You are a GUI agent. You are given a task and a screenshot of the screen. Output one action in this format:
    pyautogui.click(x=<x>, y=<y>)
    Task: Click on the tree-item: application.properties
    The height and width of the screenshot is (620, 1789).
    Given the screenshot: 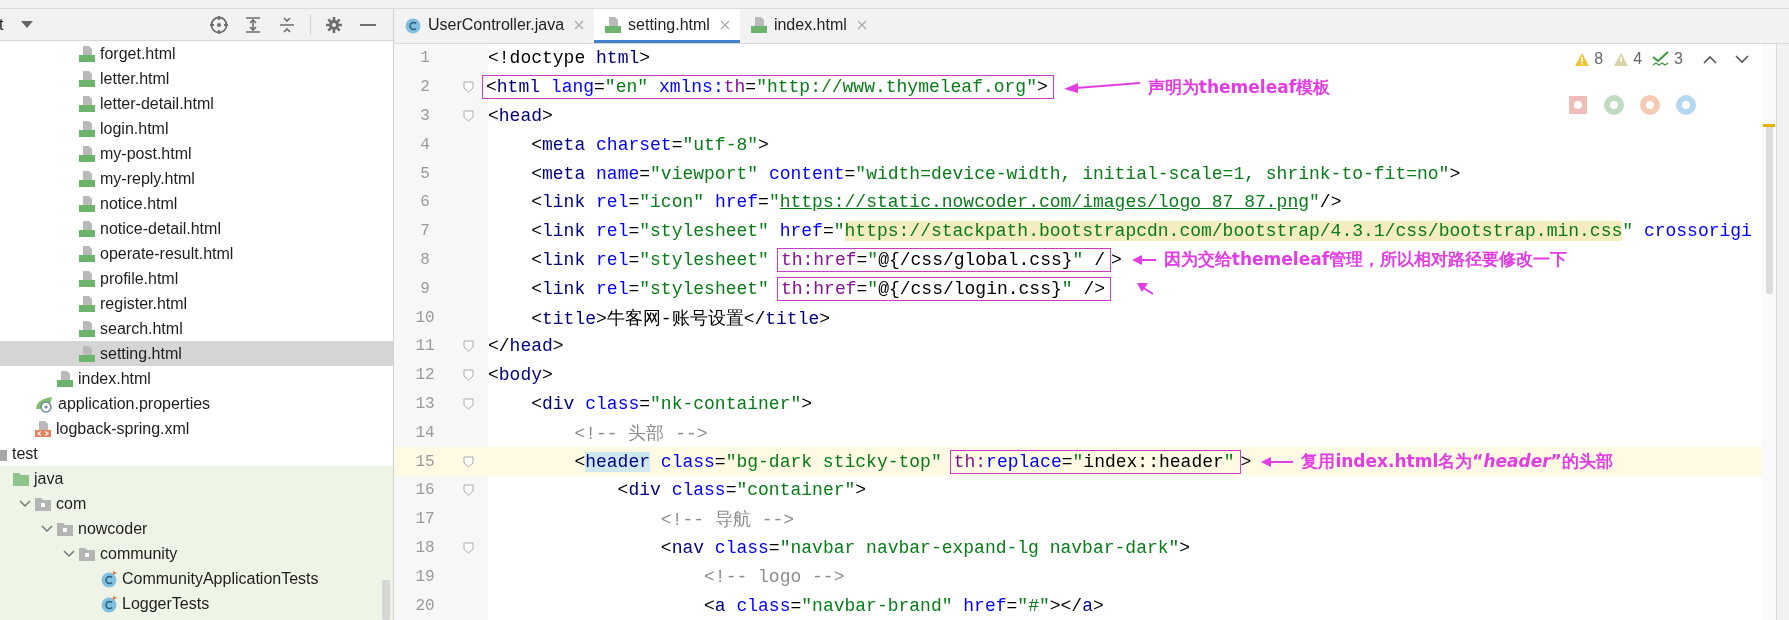 What is the action you would take?
    pyautogui.click(x=196, y=403)
    